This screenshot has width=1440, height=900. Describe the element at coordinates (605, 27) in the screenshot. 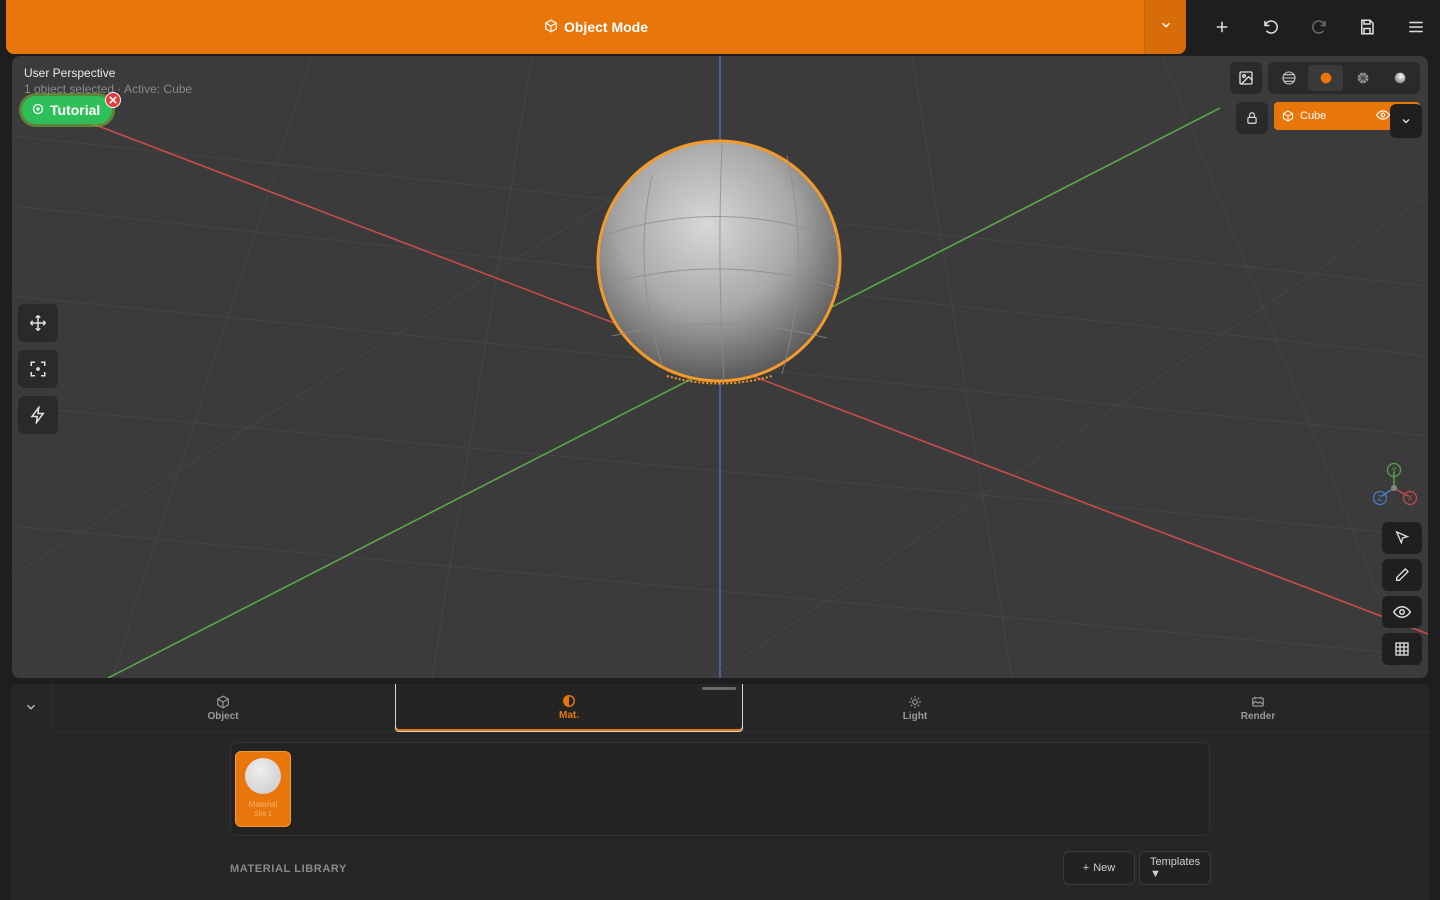

I see `mode-label: Object Mode` at that location.